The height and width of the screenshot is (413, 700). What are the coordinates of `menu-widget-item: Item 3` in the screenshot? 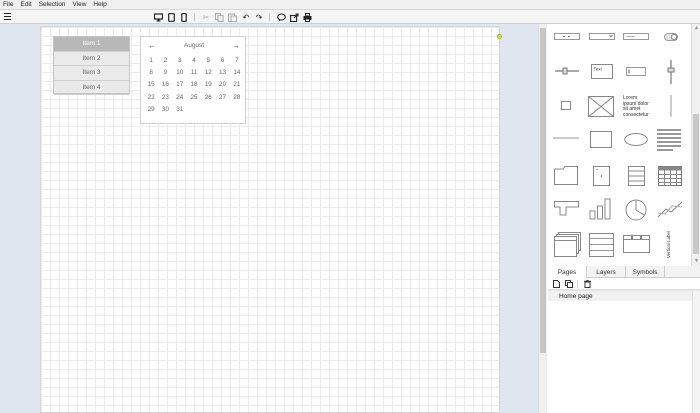 It's located at (91, 73).